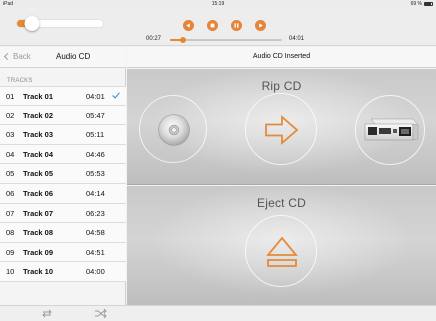  I want to click on eject-icon, so click(282, 251).